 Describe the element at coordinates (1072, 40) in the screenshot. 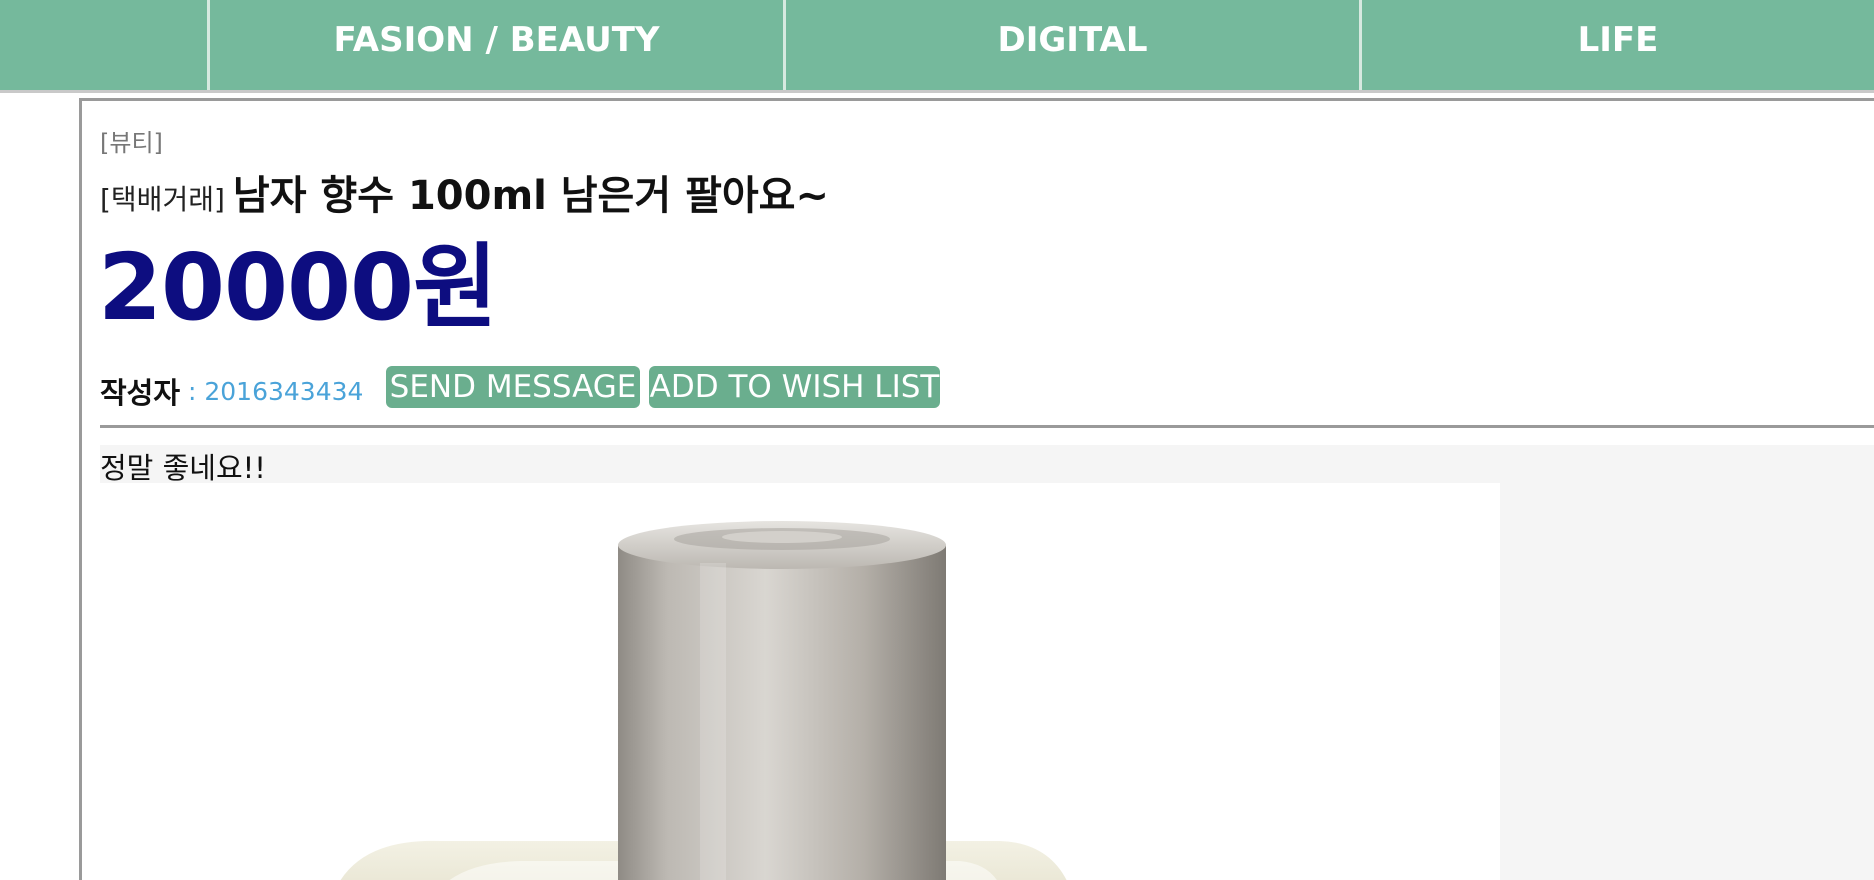

I see `nav-item-label: DIGITAL` at that location.